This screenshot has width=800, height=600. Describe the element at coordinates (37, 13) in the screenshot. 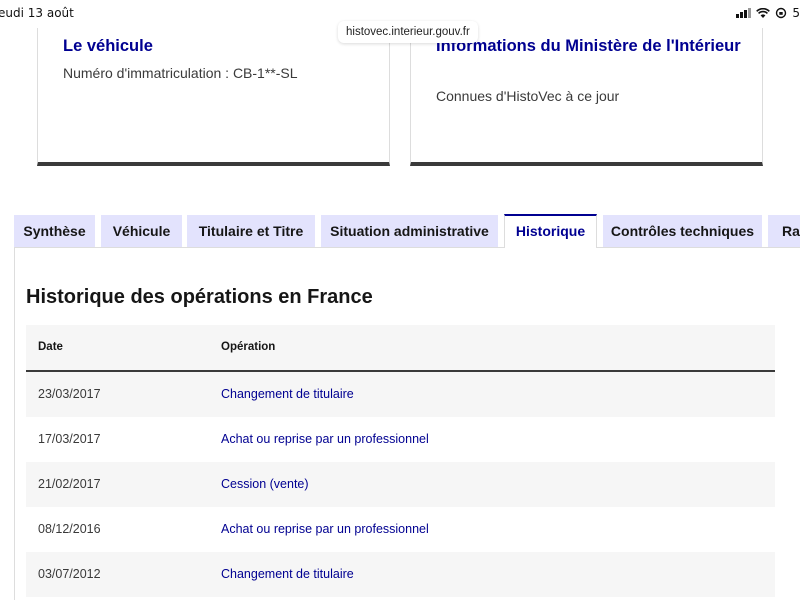

I see `status-time: eudi 13 août` at that location.